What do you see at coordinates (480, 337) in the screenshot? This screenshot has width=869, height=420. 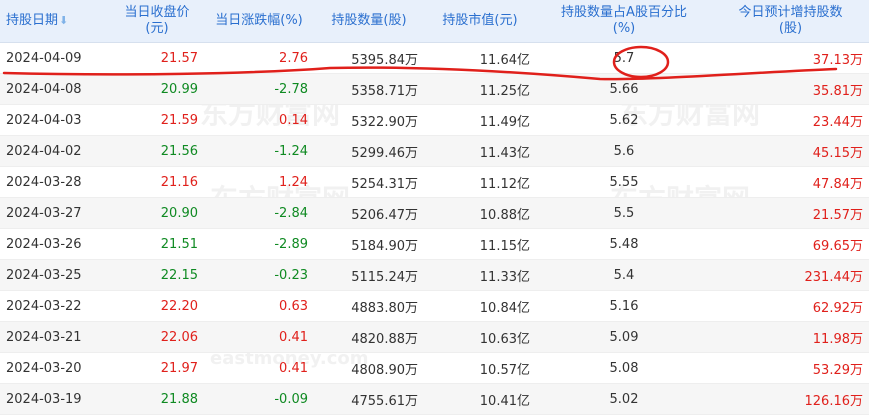 I see `cell-value: 10.63亿` at bounding box center [480, 337].